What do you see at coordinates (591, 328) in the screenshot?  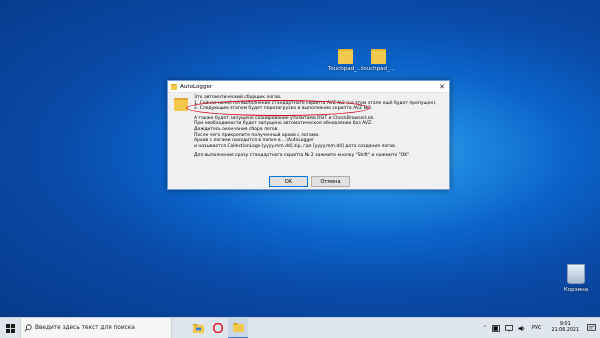 I see `notifications-icon` at bounding box center [591, 328].